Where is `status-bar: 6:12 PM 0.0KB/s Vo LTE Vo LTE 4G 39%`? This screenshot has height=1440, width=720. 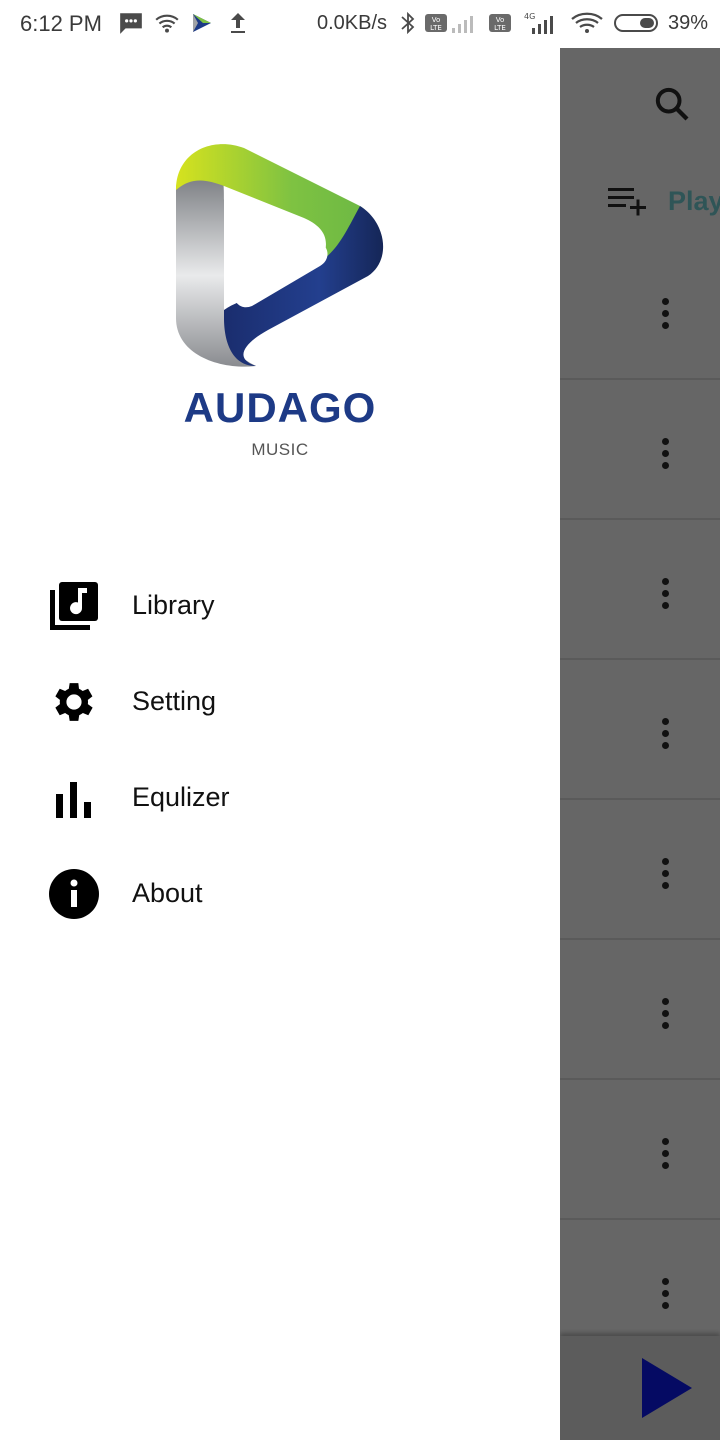 status-bar: 6:12 PM 0.0KB/s Vo LTE Vo LTE 4G 39% is located at coordinates (360, 24).